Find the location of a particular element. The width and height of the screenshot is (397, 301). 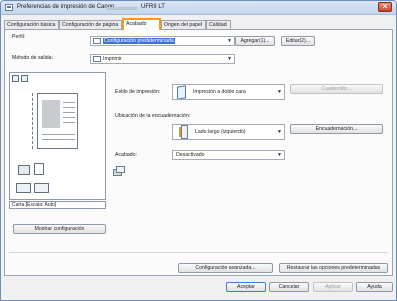

window-title: Preferencias de impresión de Canon is located at coordinates (66, 7).